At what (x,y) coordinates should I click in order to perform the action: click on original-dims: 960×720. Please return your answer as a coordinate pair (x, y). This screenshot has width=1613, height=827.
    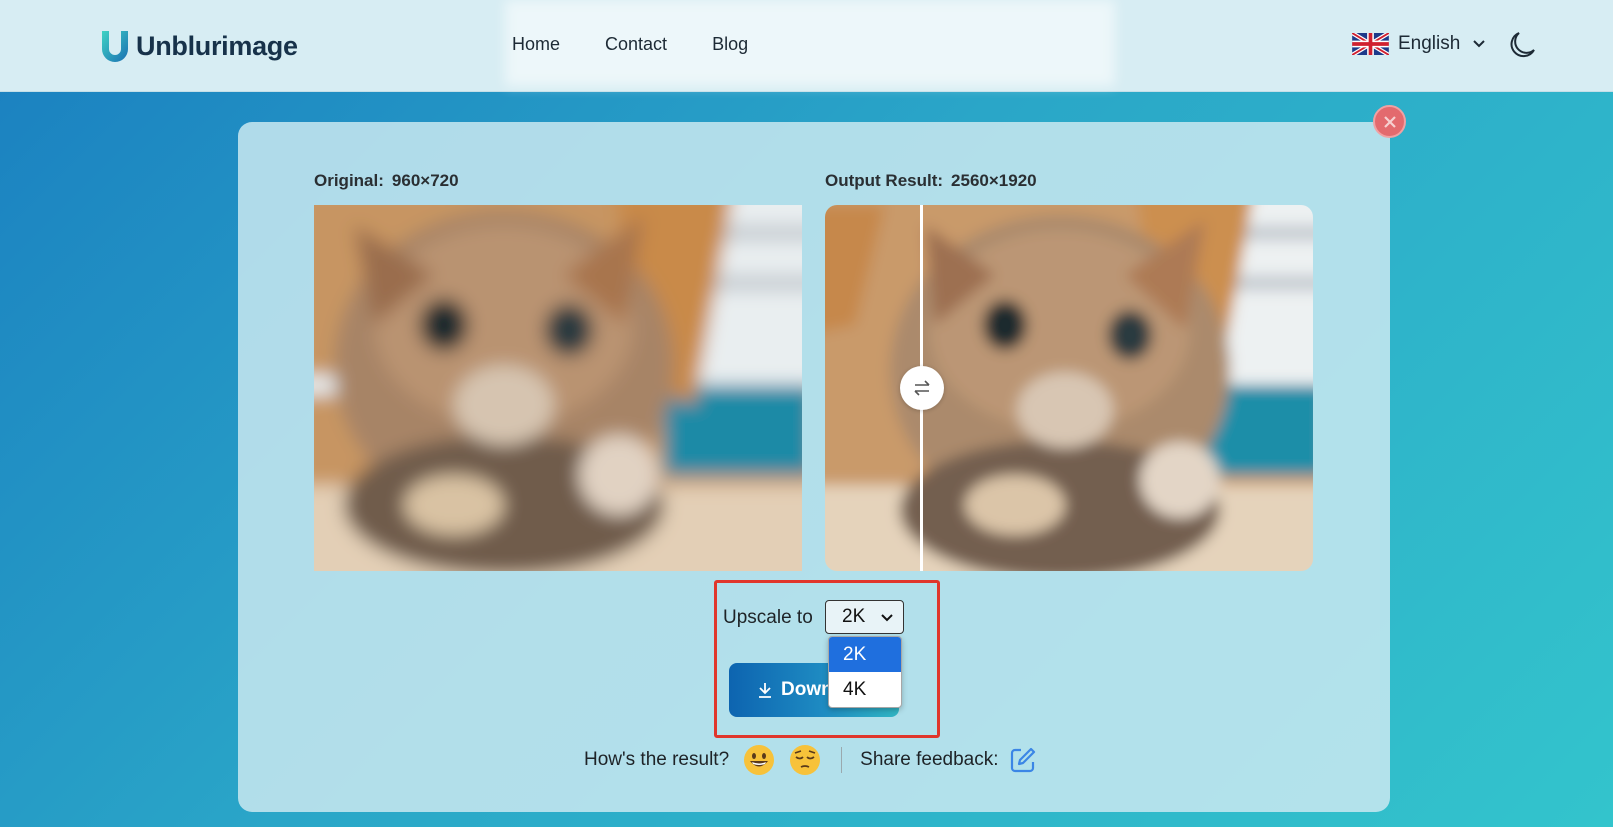
    Looking at the image, I should click on (425, 180).